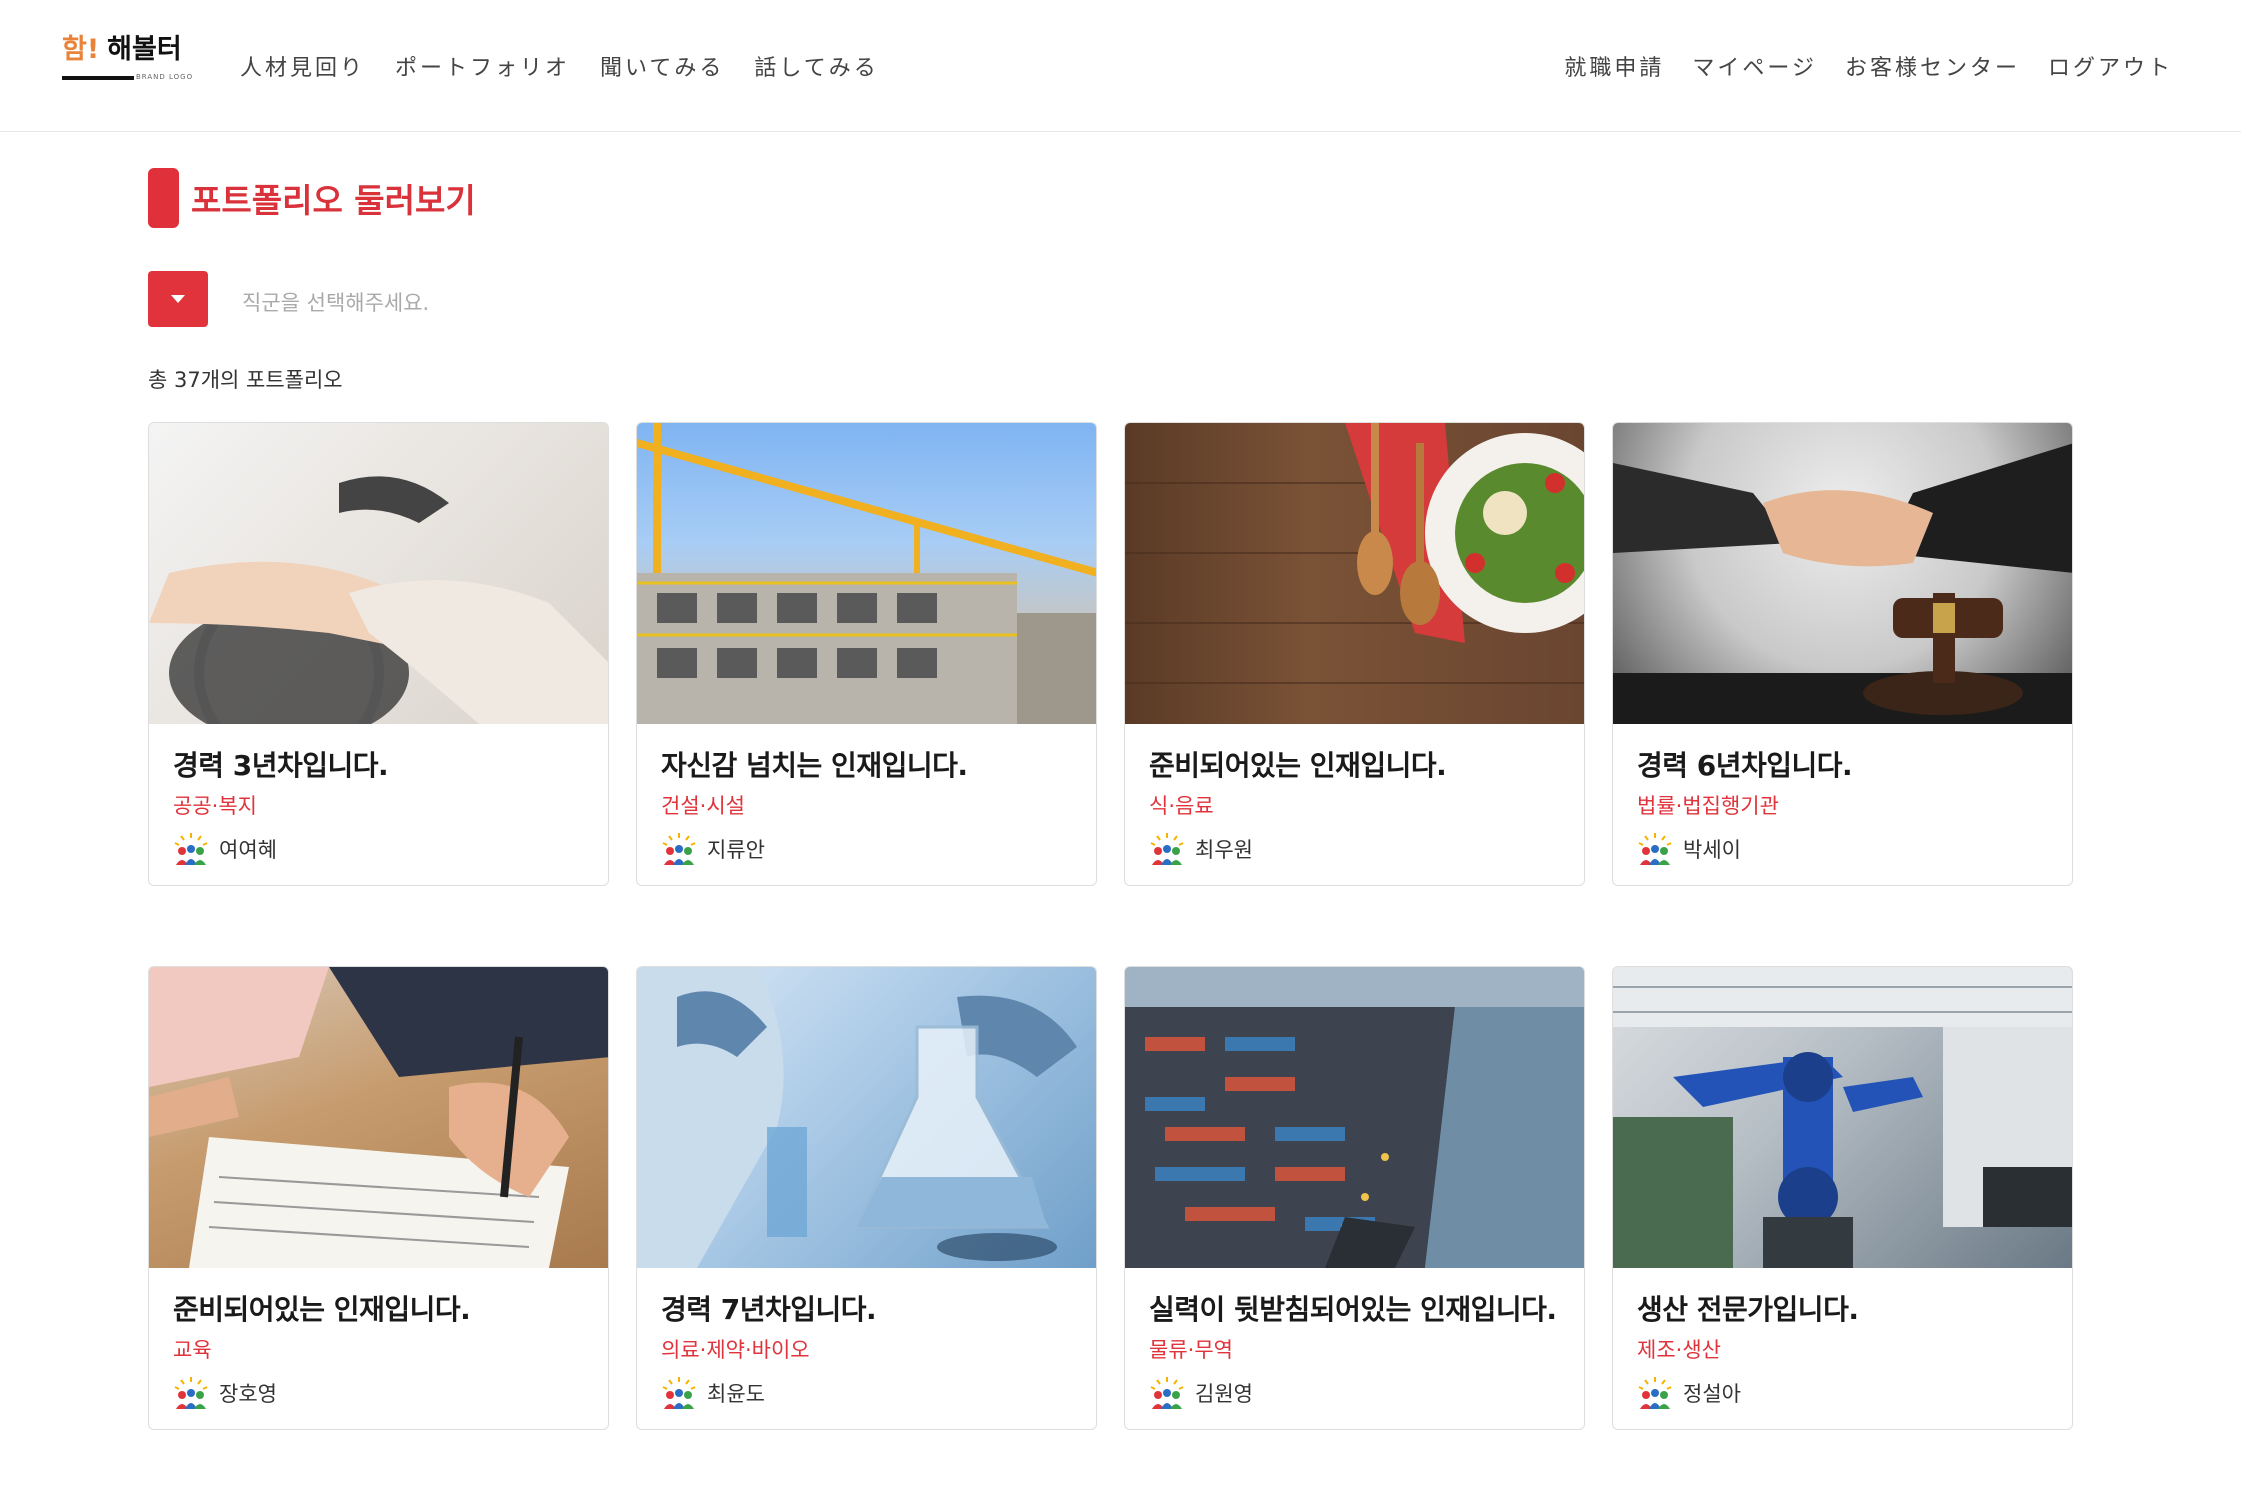 This screenshot has width=2241, height=1491. I want to click on logo-name: 해볼터, so click(144, 49).